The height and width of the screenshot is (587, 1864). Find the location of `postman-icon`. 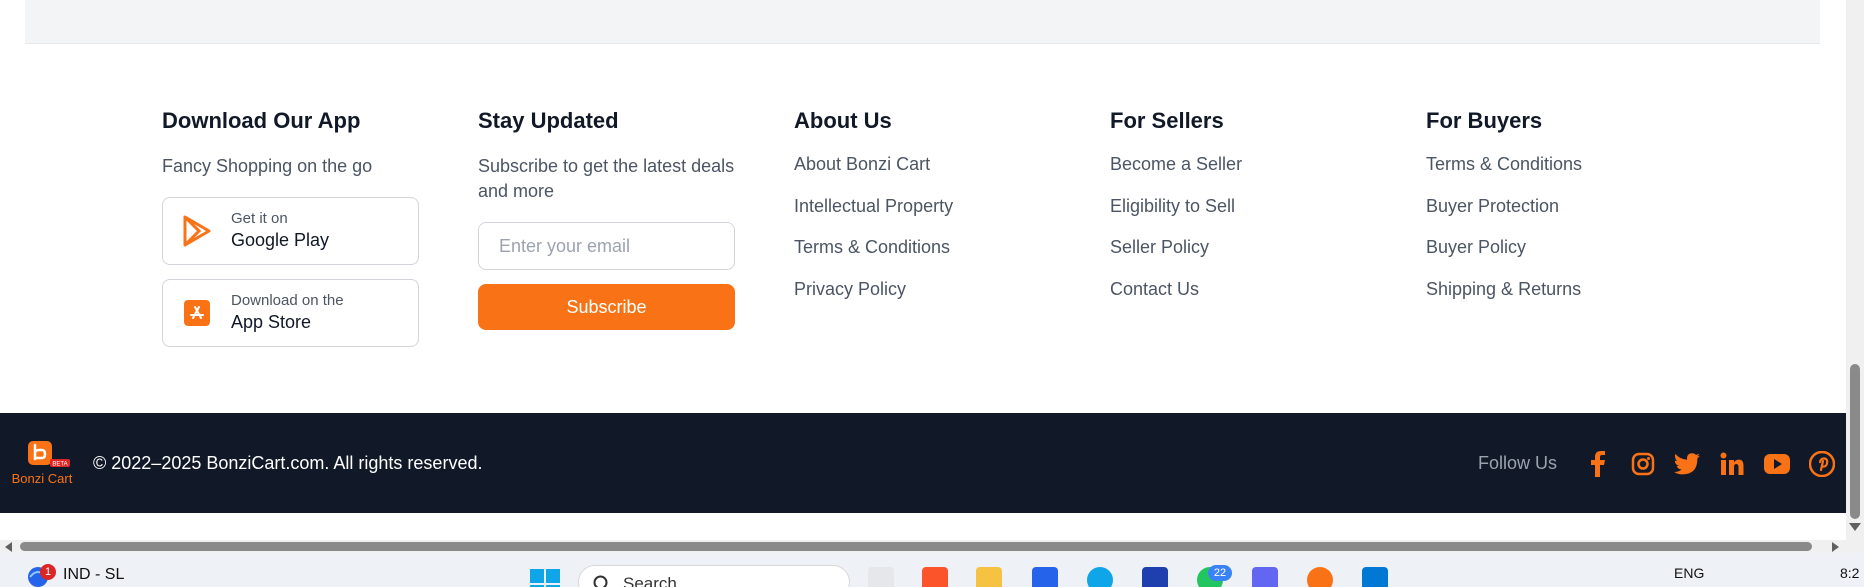

postman-icon is located at coordinates (1320, 577).